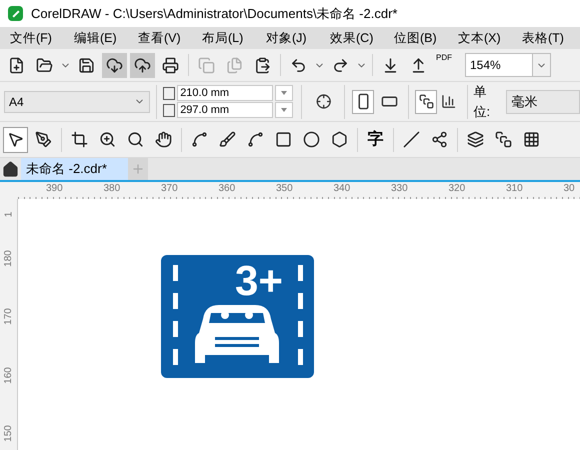 The width and height of the screenshot is (580, 450). Describe the element at coordinates (343, 189) in the screenshot. I see `ruler-label: 340` at that location.